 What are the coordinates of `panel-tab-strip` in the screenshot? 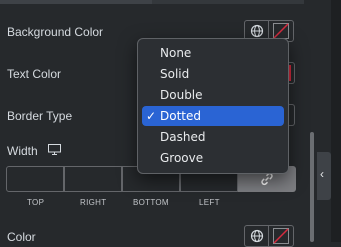 It's located at (152, 2).